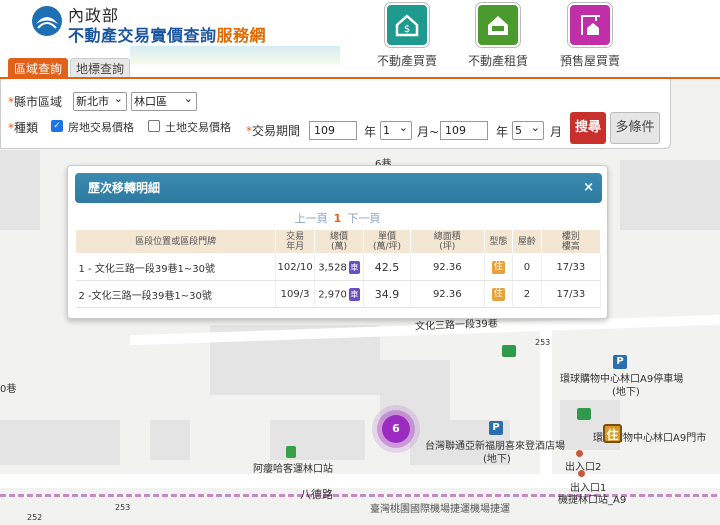 Image resolution: width=720 pixels, height=525 pixels. What do you see at coordinates (498, 25) in the screenshot?
I see `house-rent-icon` at bounding box center [498, 25].